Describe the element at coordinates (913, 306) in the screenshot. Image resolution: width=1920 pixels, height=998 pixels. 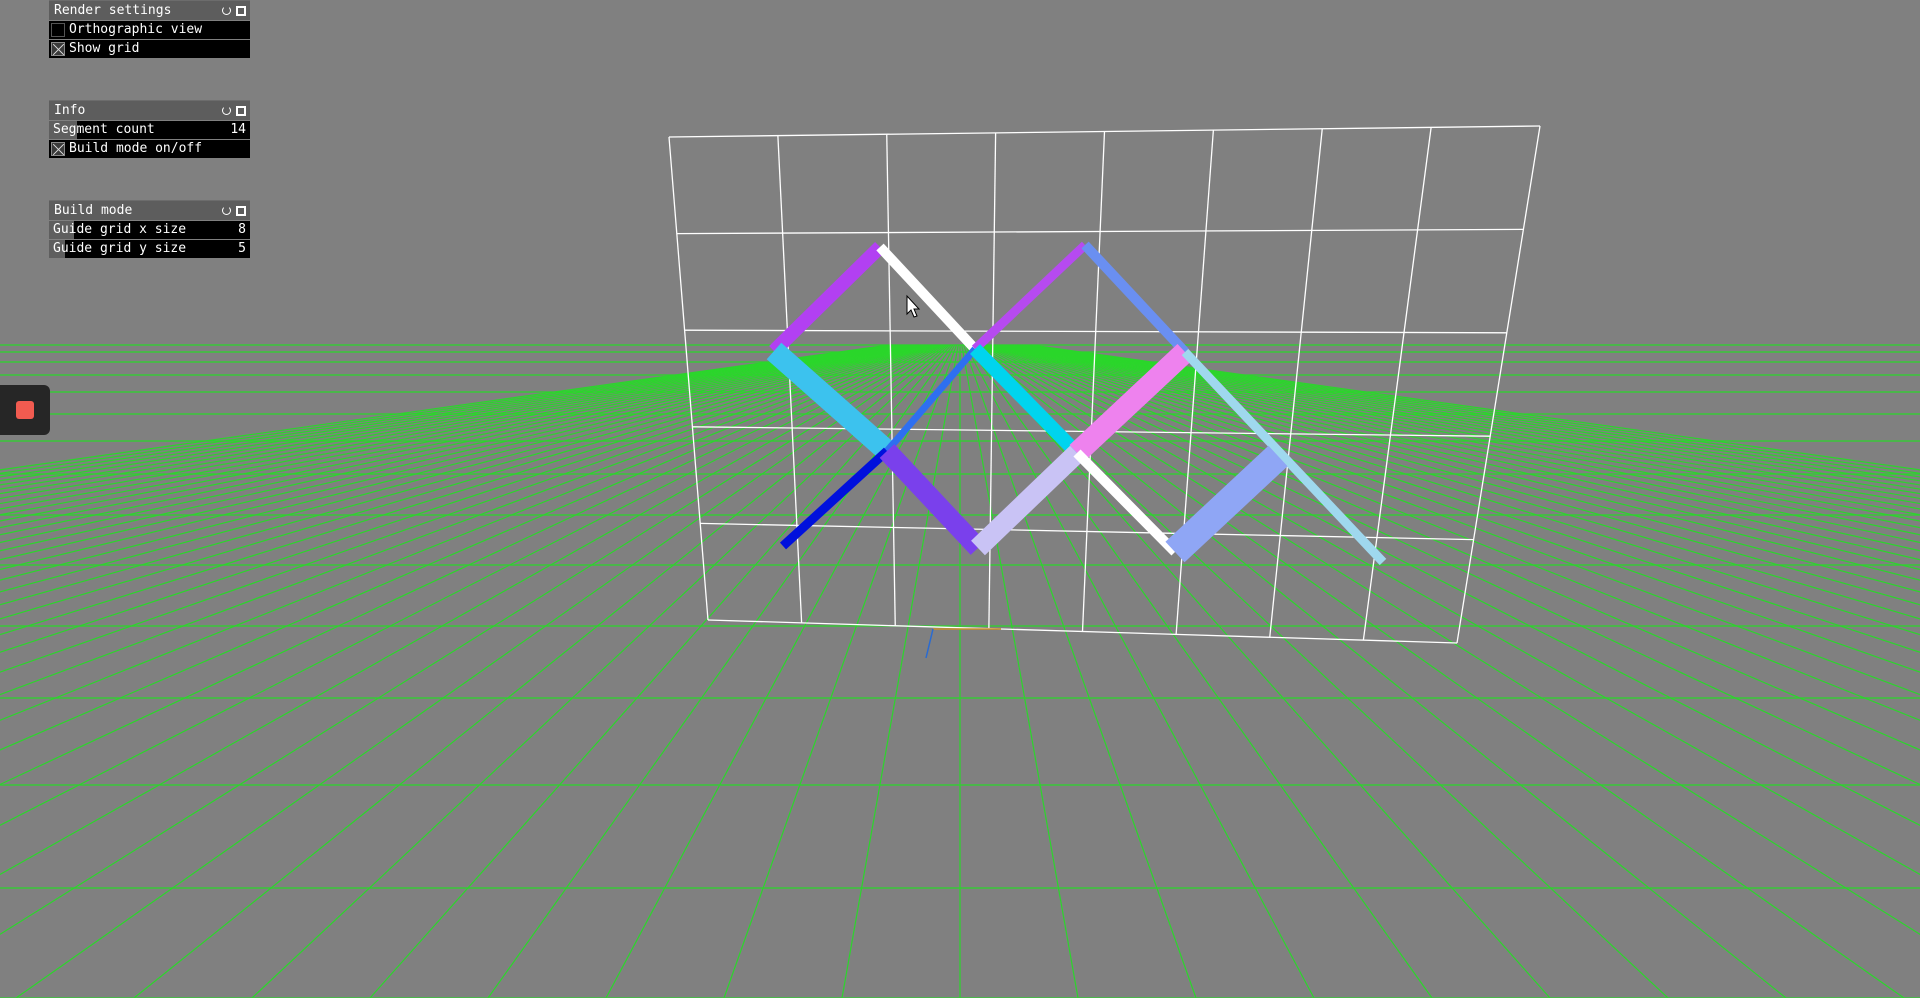
I see `mouse-cursor-icon` at that location.